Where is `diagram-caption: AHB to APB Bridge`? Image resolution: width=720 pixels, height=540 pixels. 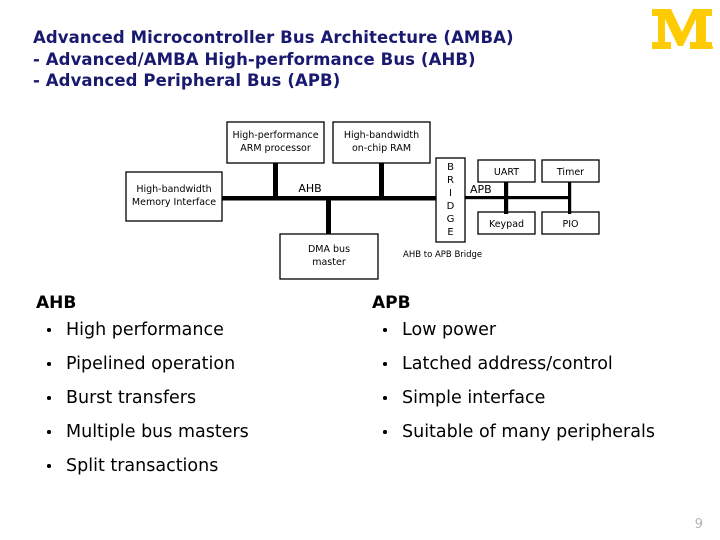
diagram-caption: AHB to APB Bridge is located at coordinates (442, 255).